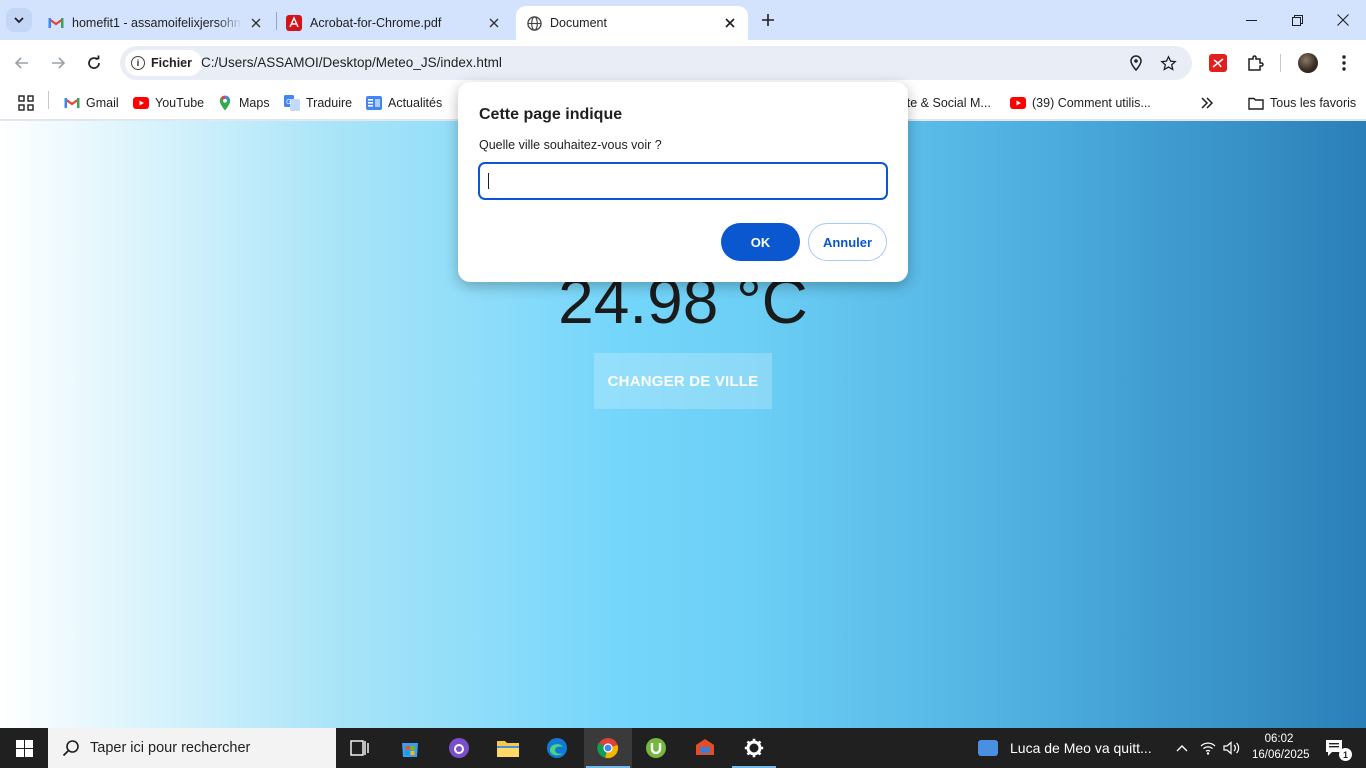  I want to click on apps-button, so click(26, 103).